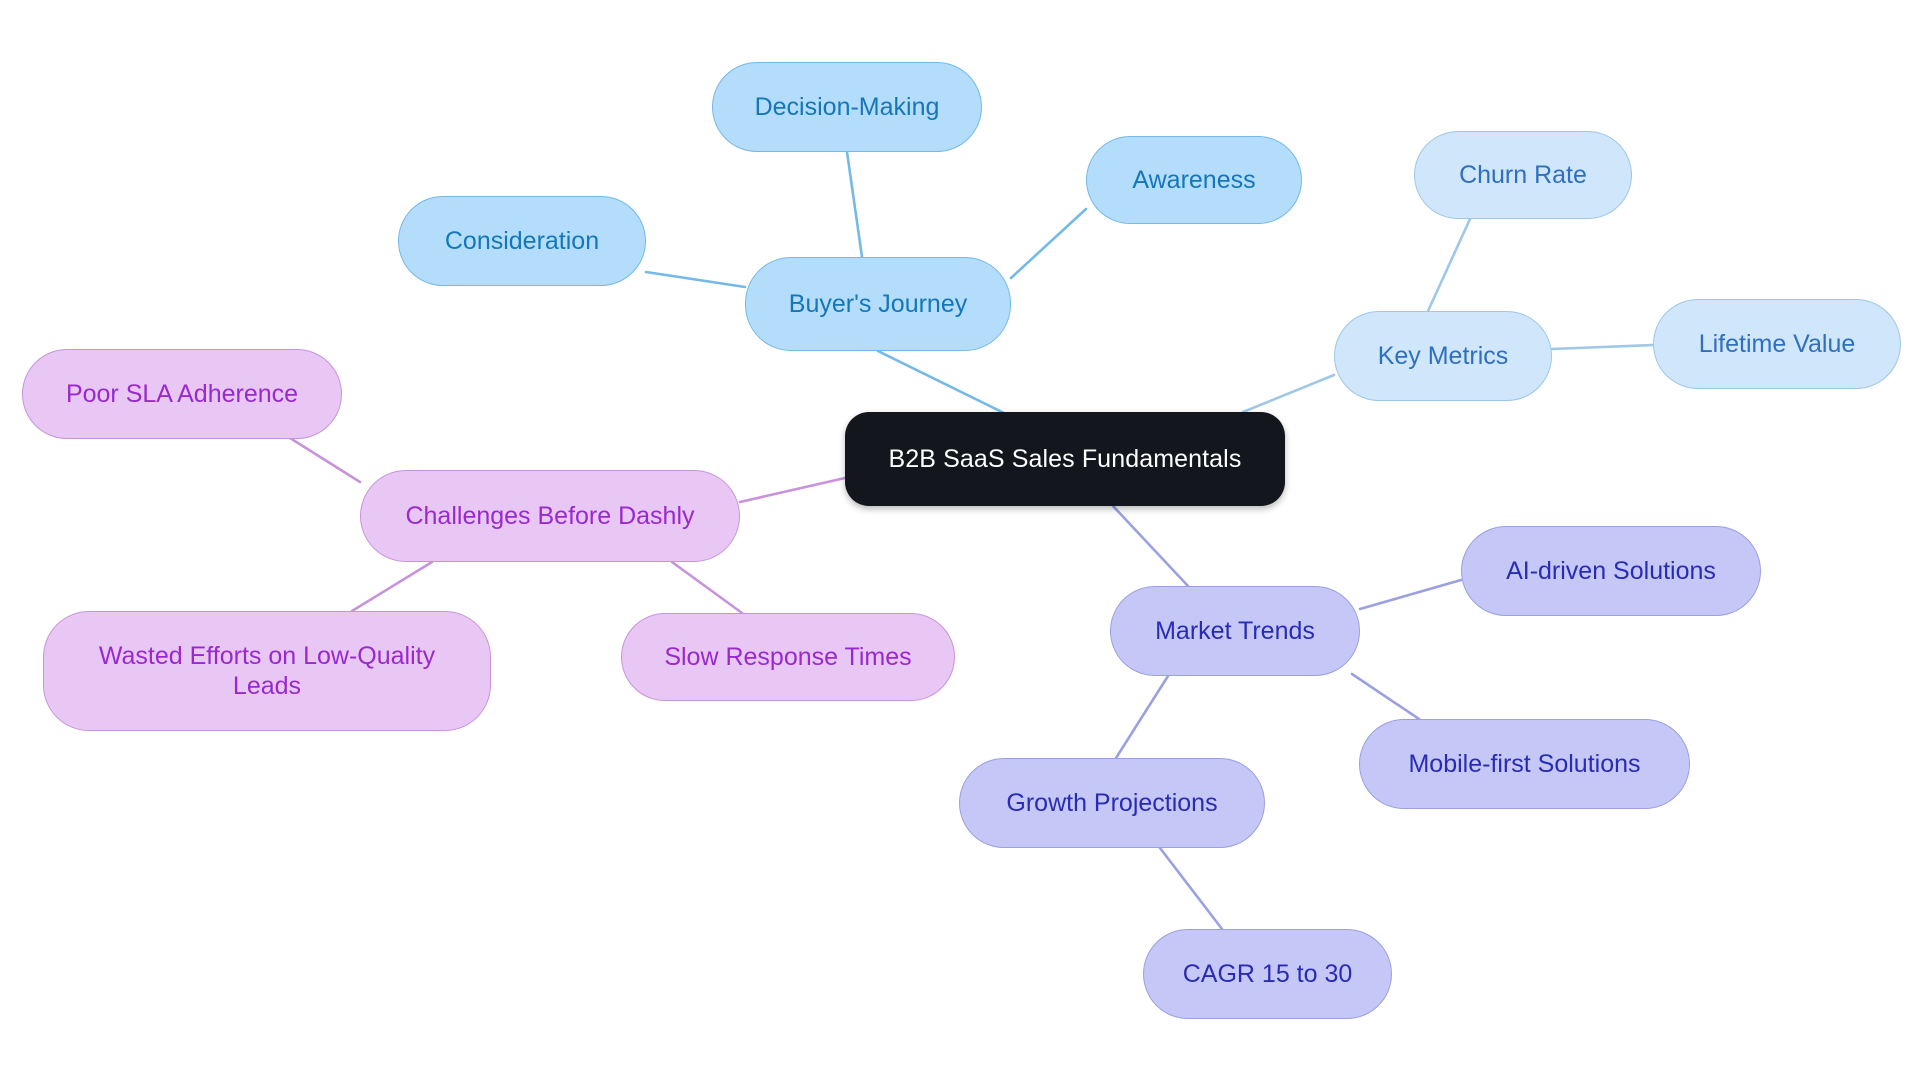 This screenshot has height=1083, width=1920. I want to click on mindmap-node-wasted-efforts-on-low-quality-leads: Wasted Efforts on Low-Quality Leads, so click(267, 671).